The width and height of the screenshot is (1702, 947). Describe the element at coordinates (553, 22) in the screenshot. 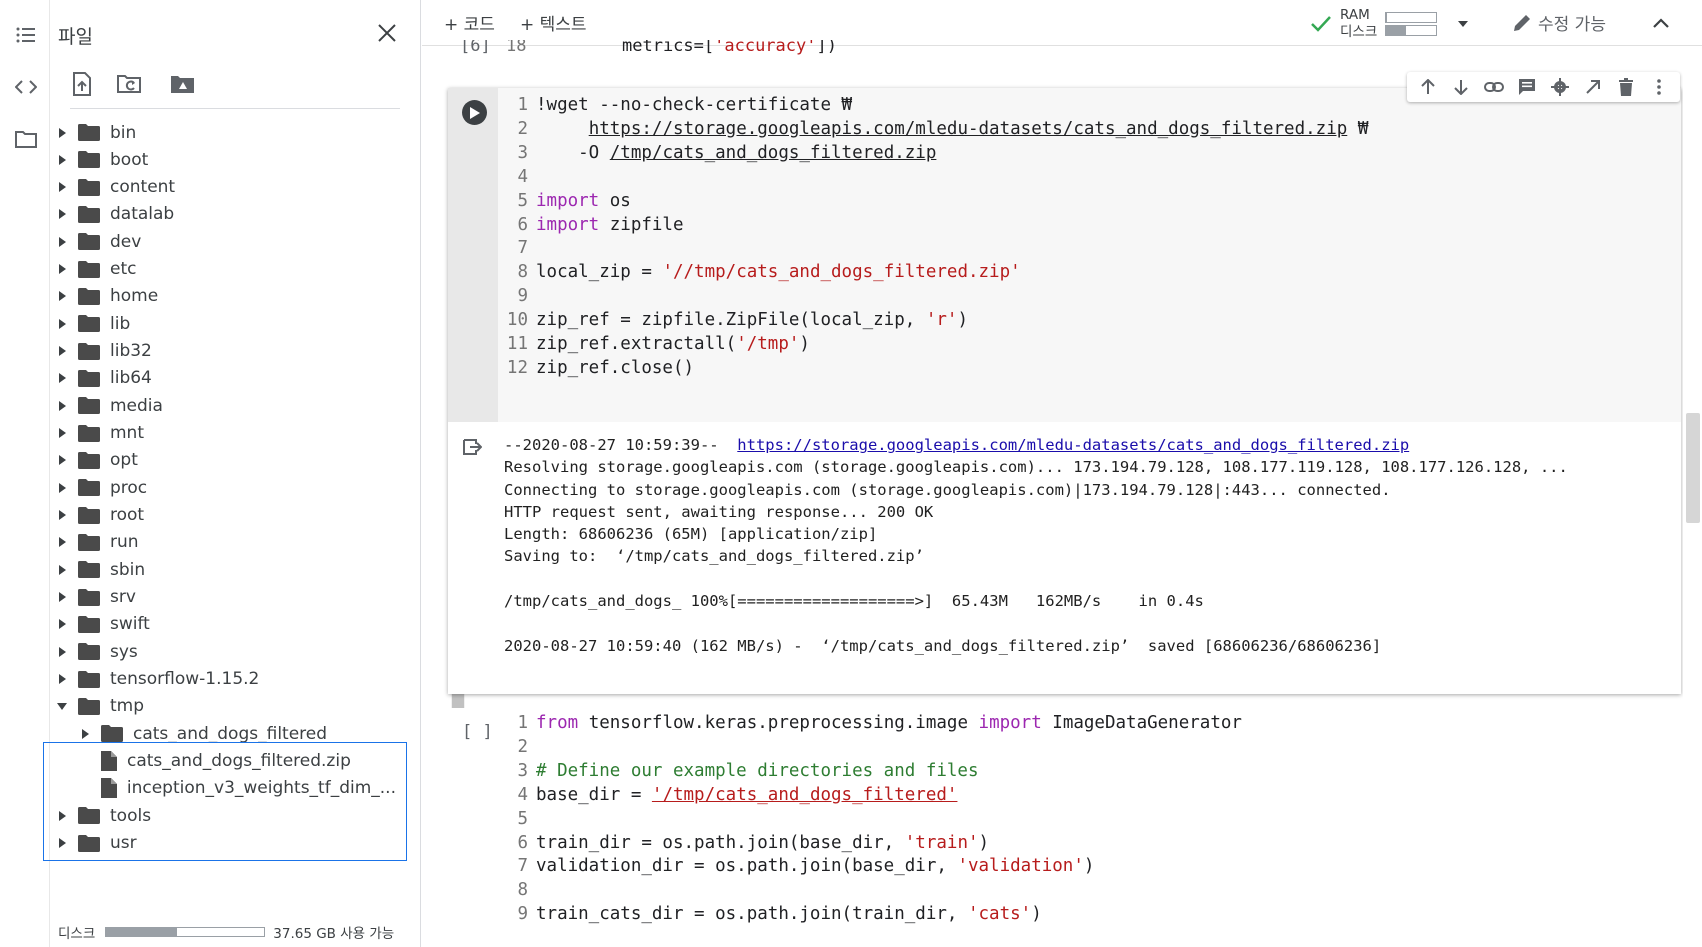

I see `add-text-button: + 텍스트` at that location.